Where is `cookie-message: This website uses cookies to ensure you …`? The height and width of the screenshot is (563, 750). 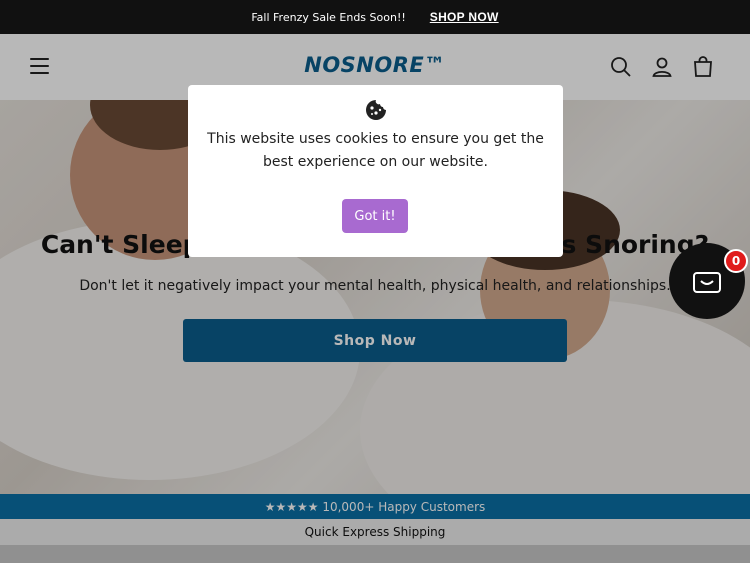
cookie-message: This website uses cookies to ensure you … is located at coordinates (375, 150).